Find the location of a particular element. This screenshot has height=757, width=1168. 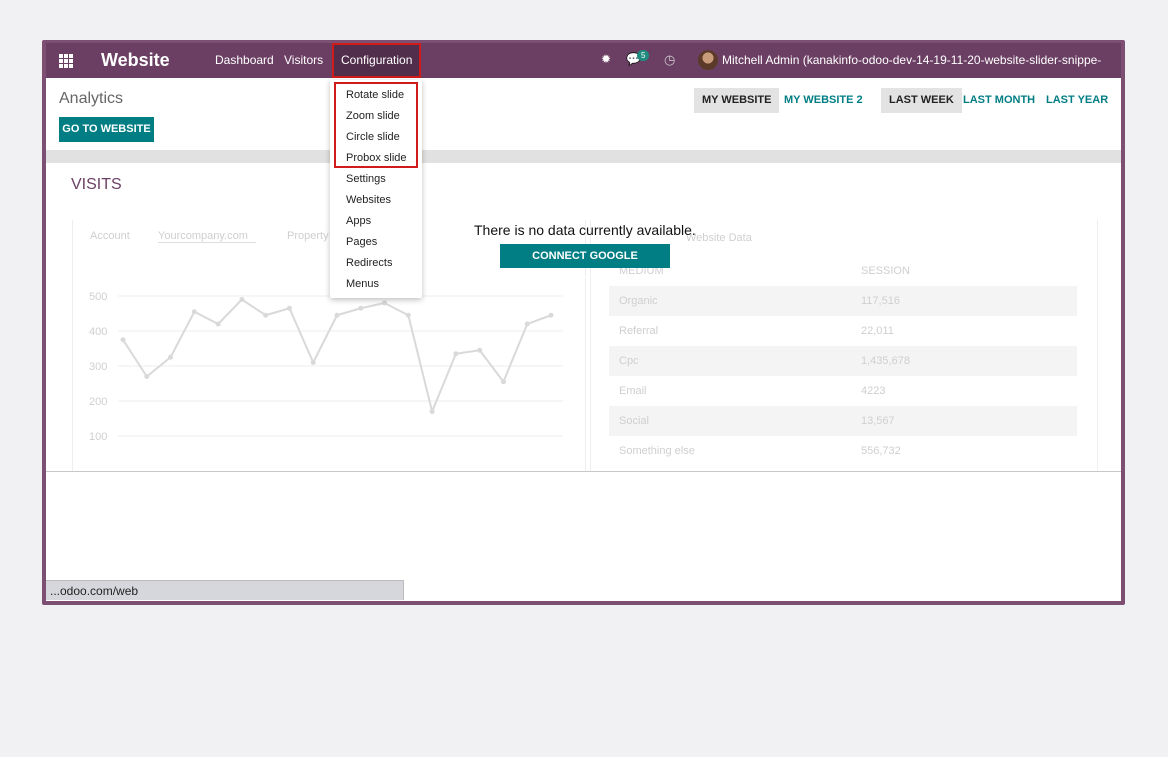

message-count-badge: 5 is located at coordinates (643, 55).